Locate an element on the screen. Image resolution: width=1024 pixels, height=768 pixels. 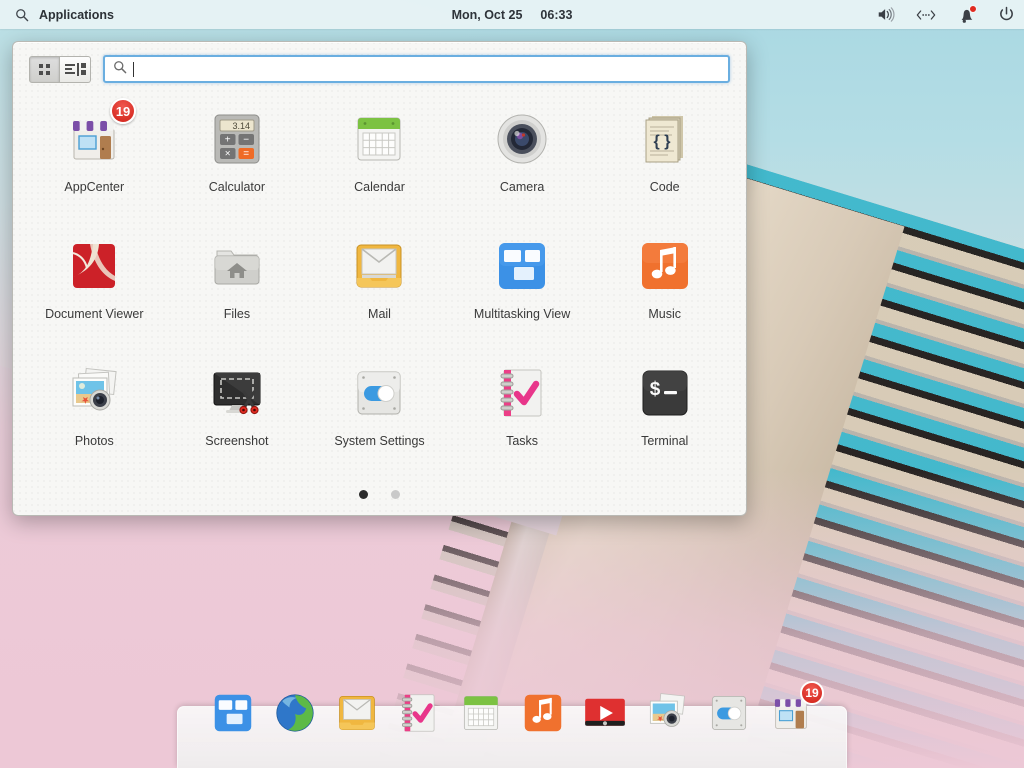
terminal-prompt-glyph: $ is located at coordinates (654, 389).